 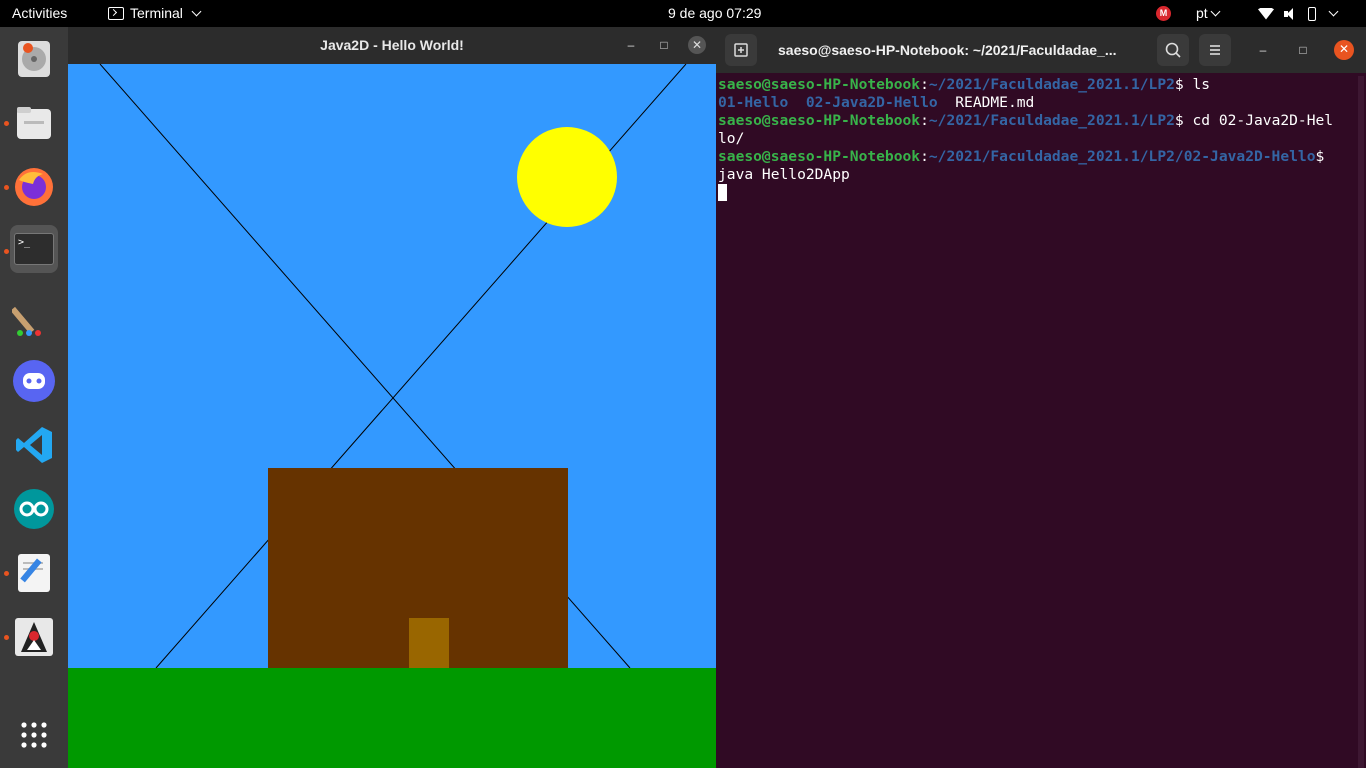 I want to click on dock: >_, so click(x=34, y=397).